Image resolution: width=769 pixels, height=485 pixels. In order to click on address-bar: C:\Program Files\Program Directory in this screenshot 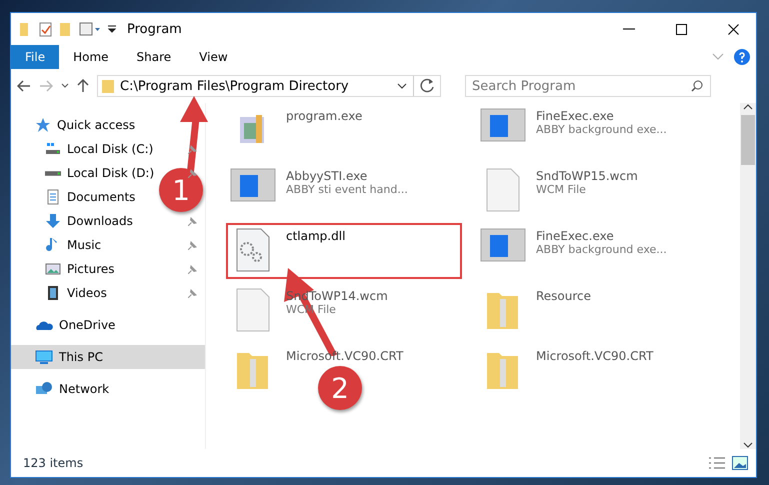, I will do `click(269, 86)`.